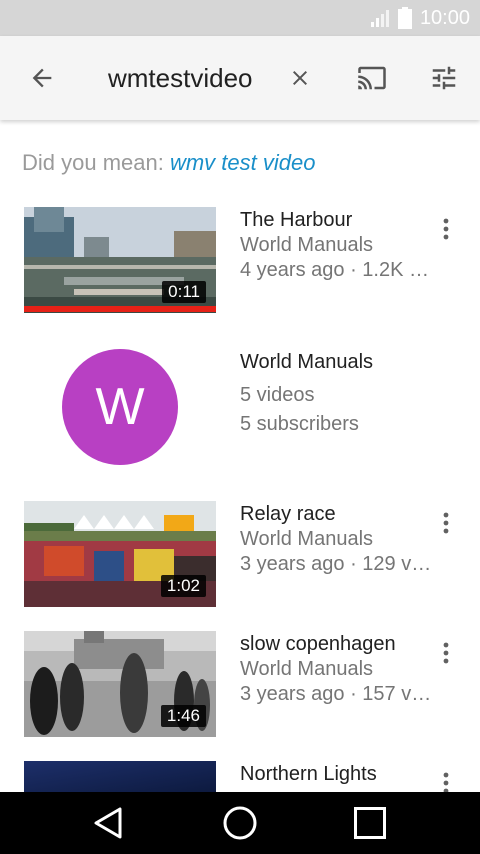 The width and height of the screenshot is (480, 854). I want to click on channel-name: World Manuals, so click(307, 362).